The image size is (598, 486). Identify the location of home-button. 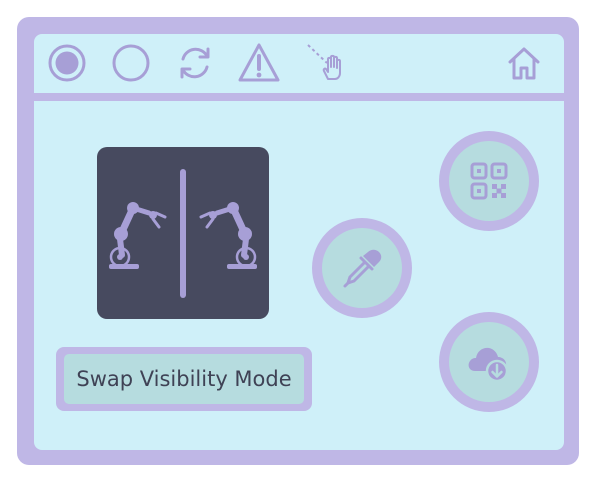
(524, 63).